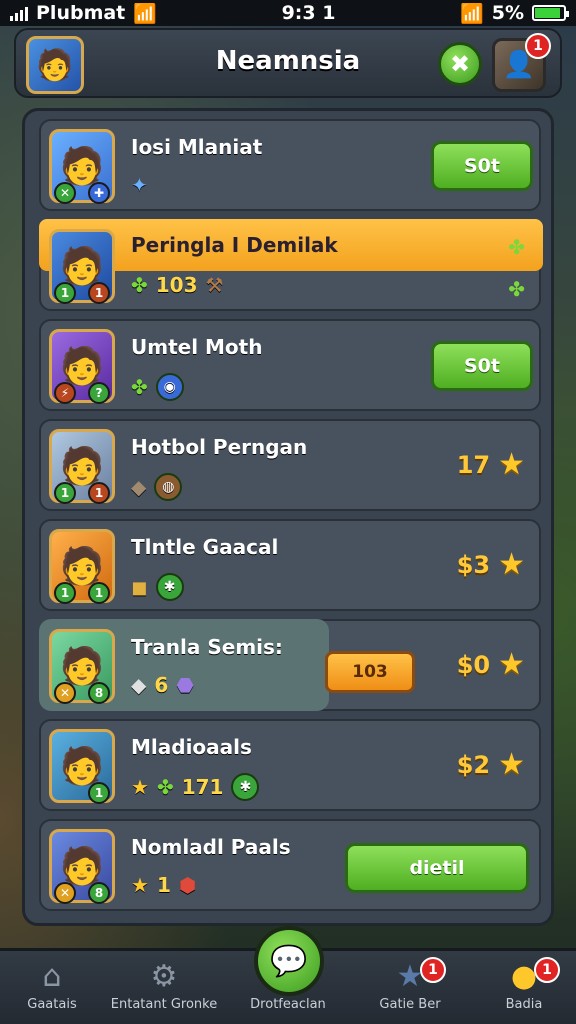 This screenshot has width=576, height=1024. Describe the element at coordinates (139, 487) in the screenshot. I see `stone-icon: ◆` at that location.